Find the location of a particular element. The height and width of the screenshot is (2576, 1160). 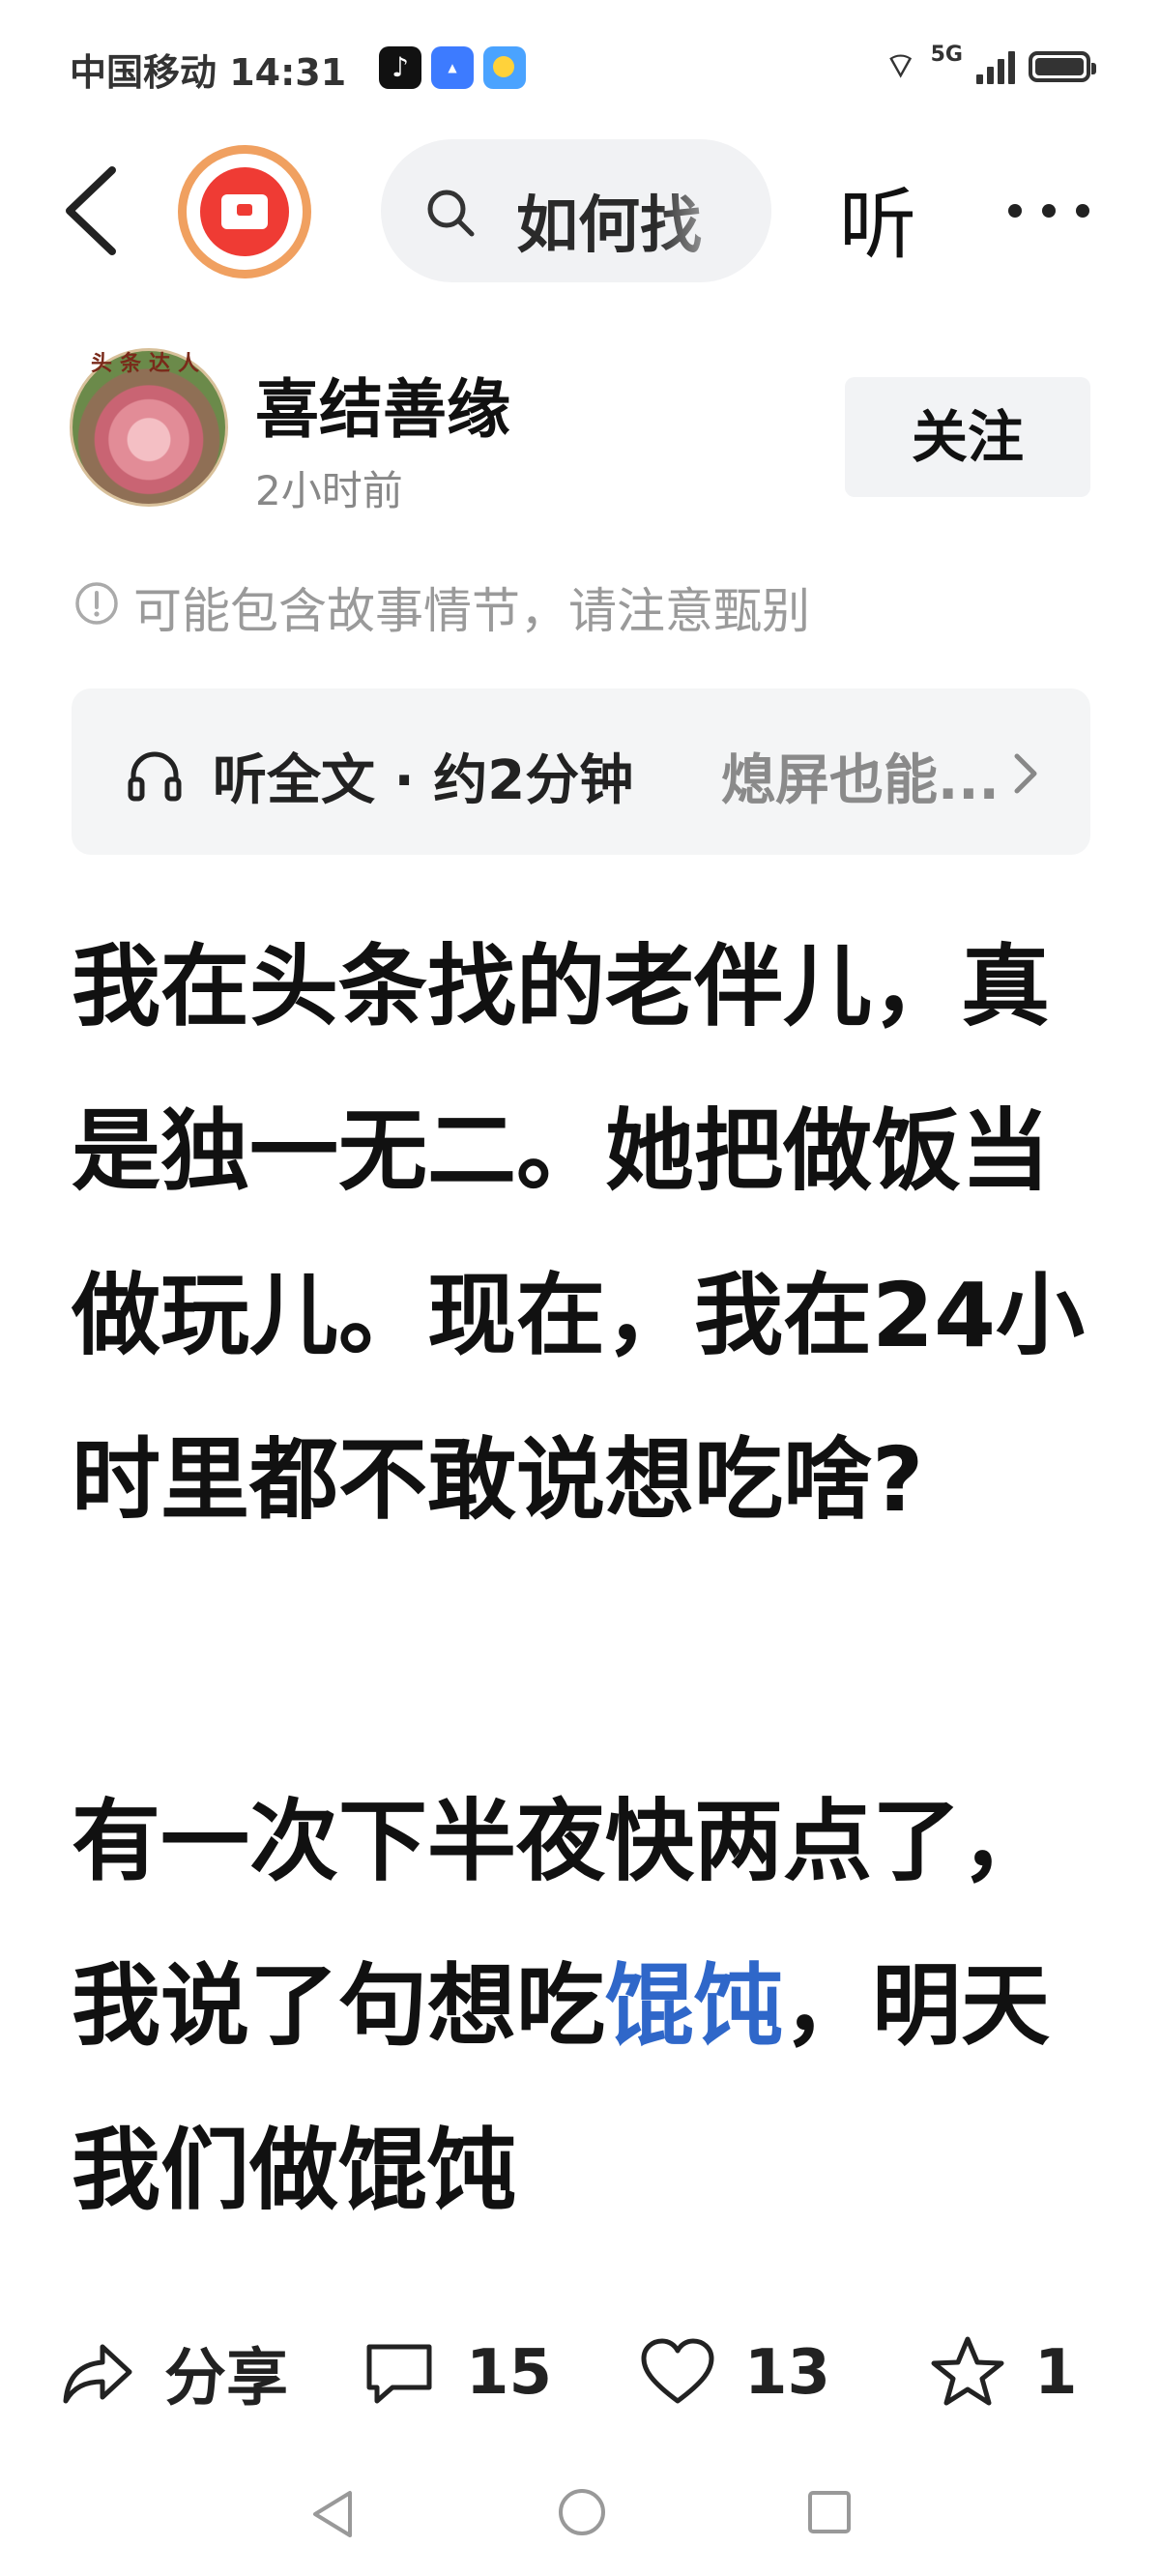

listen-full-text-label: 听全文 · 约2分钟 is located at coordinates (423, 780).